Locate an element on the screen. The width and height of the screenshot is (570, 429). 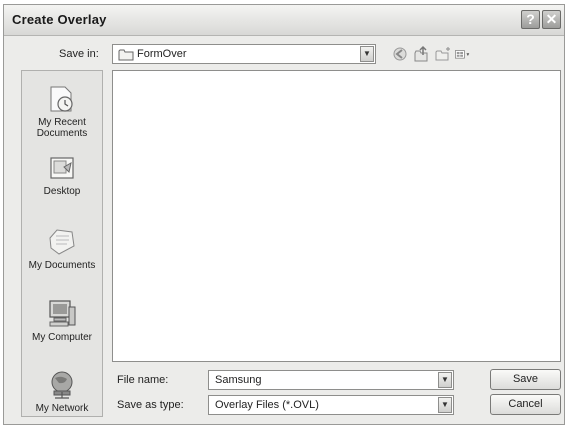
back-icon is located at coordinates (400, 54).